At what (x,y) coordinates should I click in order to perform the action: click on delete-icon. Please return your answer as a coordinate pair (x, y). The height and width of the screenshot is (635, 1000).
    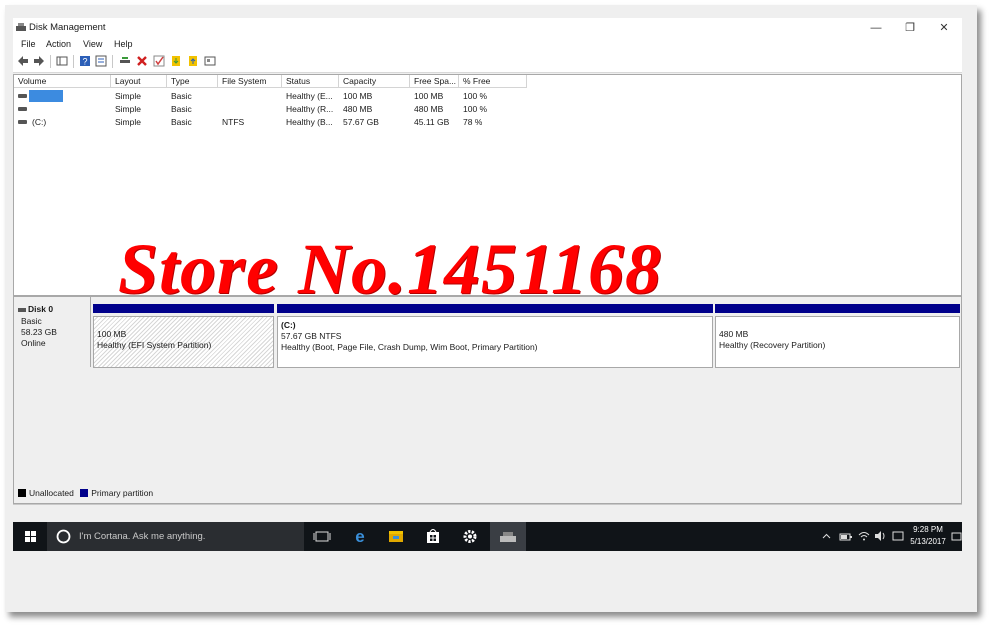
    Looking at the image, I should click on (142, 61).